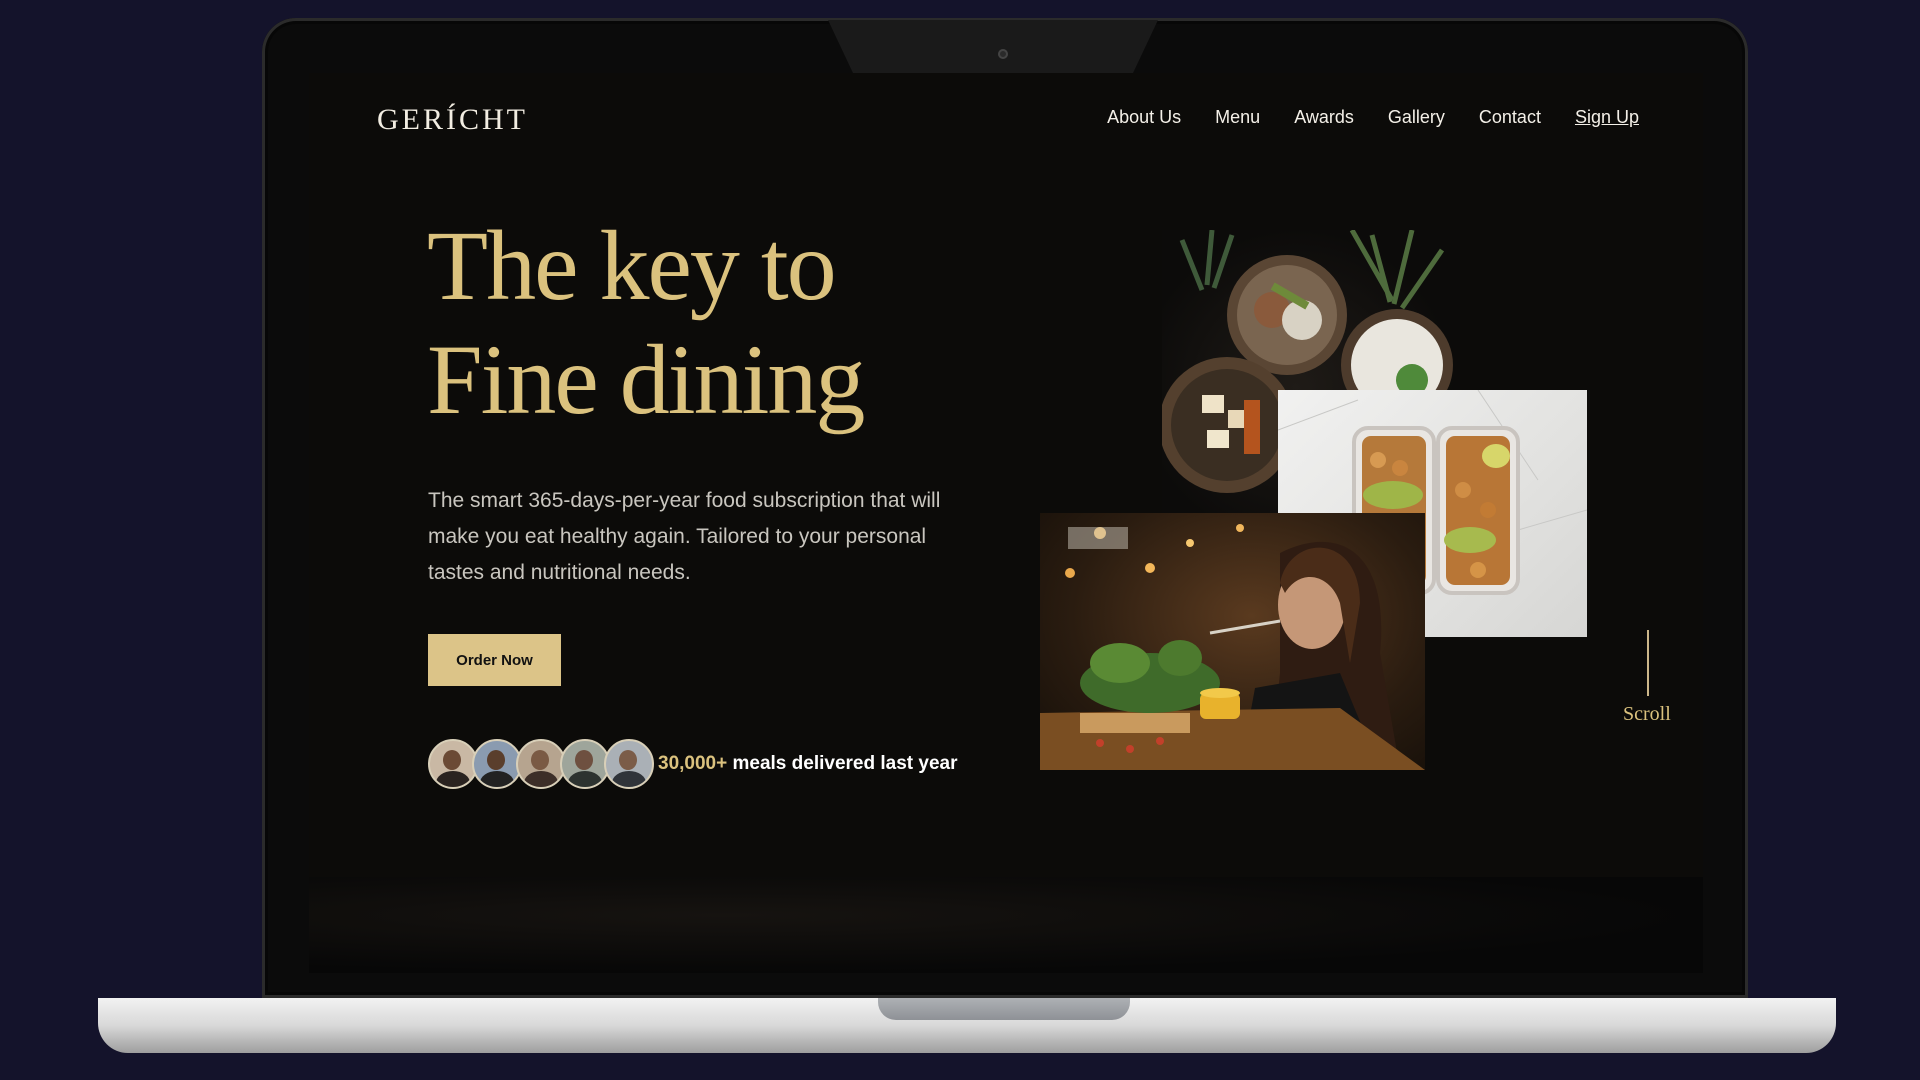  Describe the element at coordinates (1144, 117) in the screenshot. I see `nav-link-about: About Us` at that location.